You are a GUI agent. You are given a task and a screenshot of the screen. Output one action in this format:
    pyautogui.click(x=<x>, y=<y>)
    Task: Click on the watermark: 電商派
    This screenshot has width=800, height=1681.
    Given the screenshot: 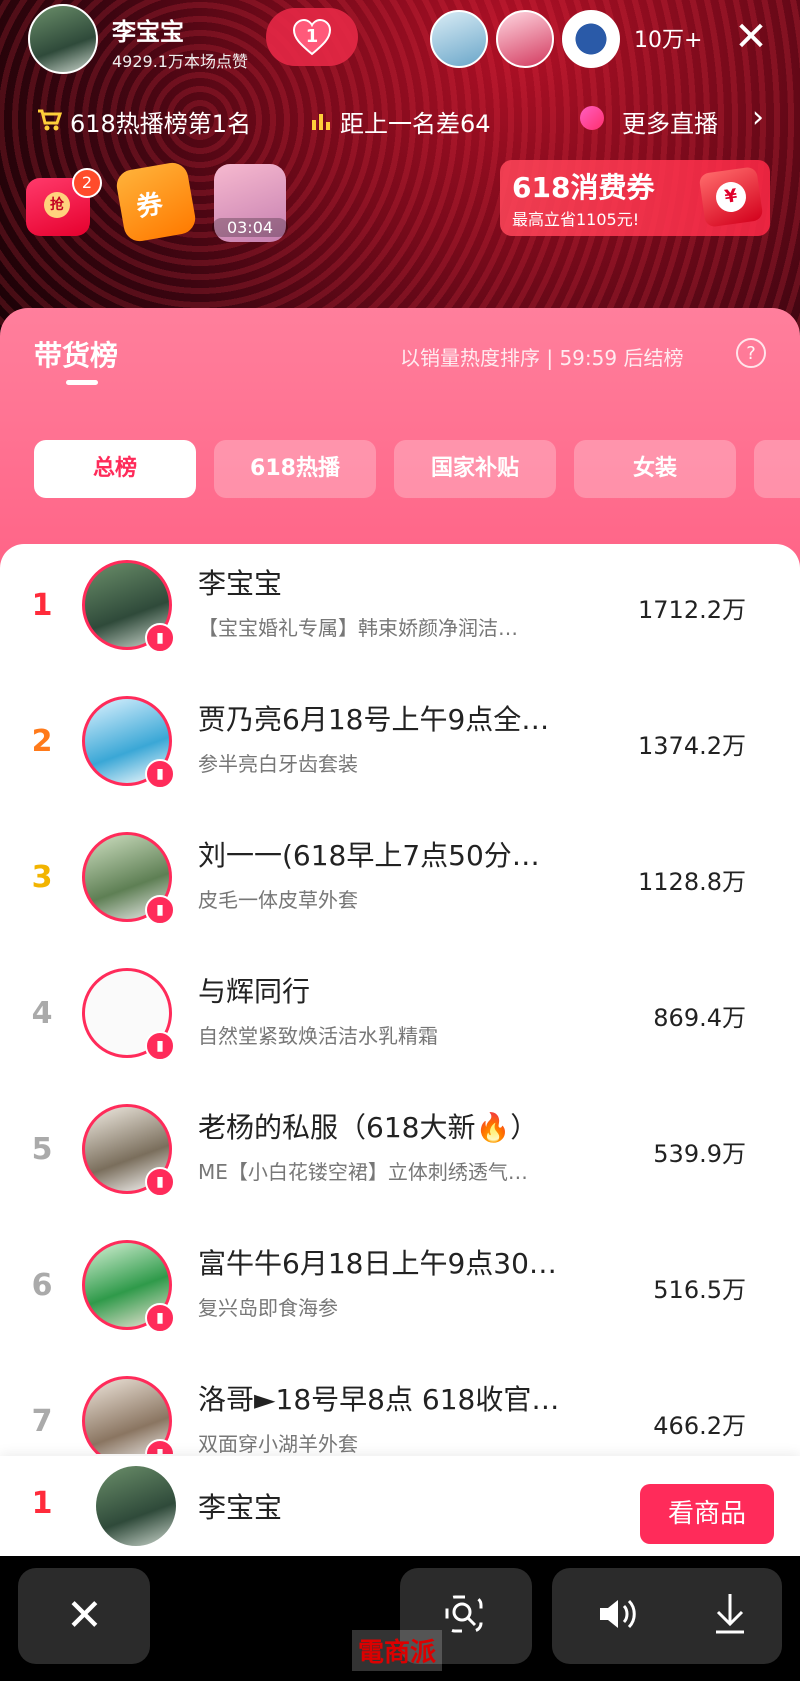 What is the action you would take?
    pyautogui.click(x=397, y=1650)
    